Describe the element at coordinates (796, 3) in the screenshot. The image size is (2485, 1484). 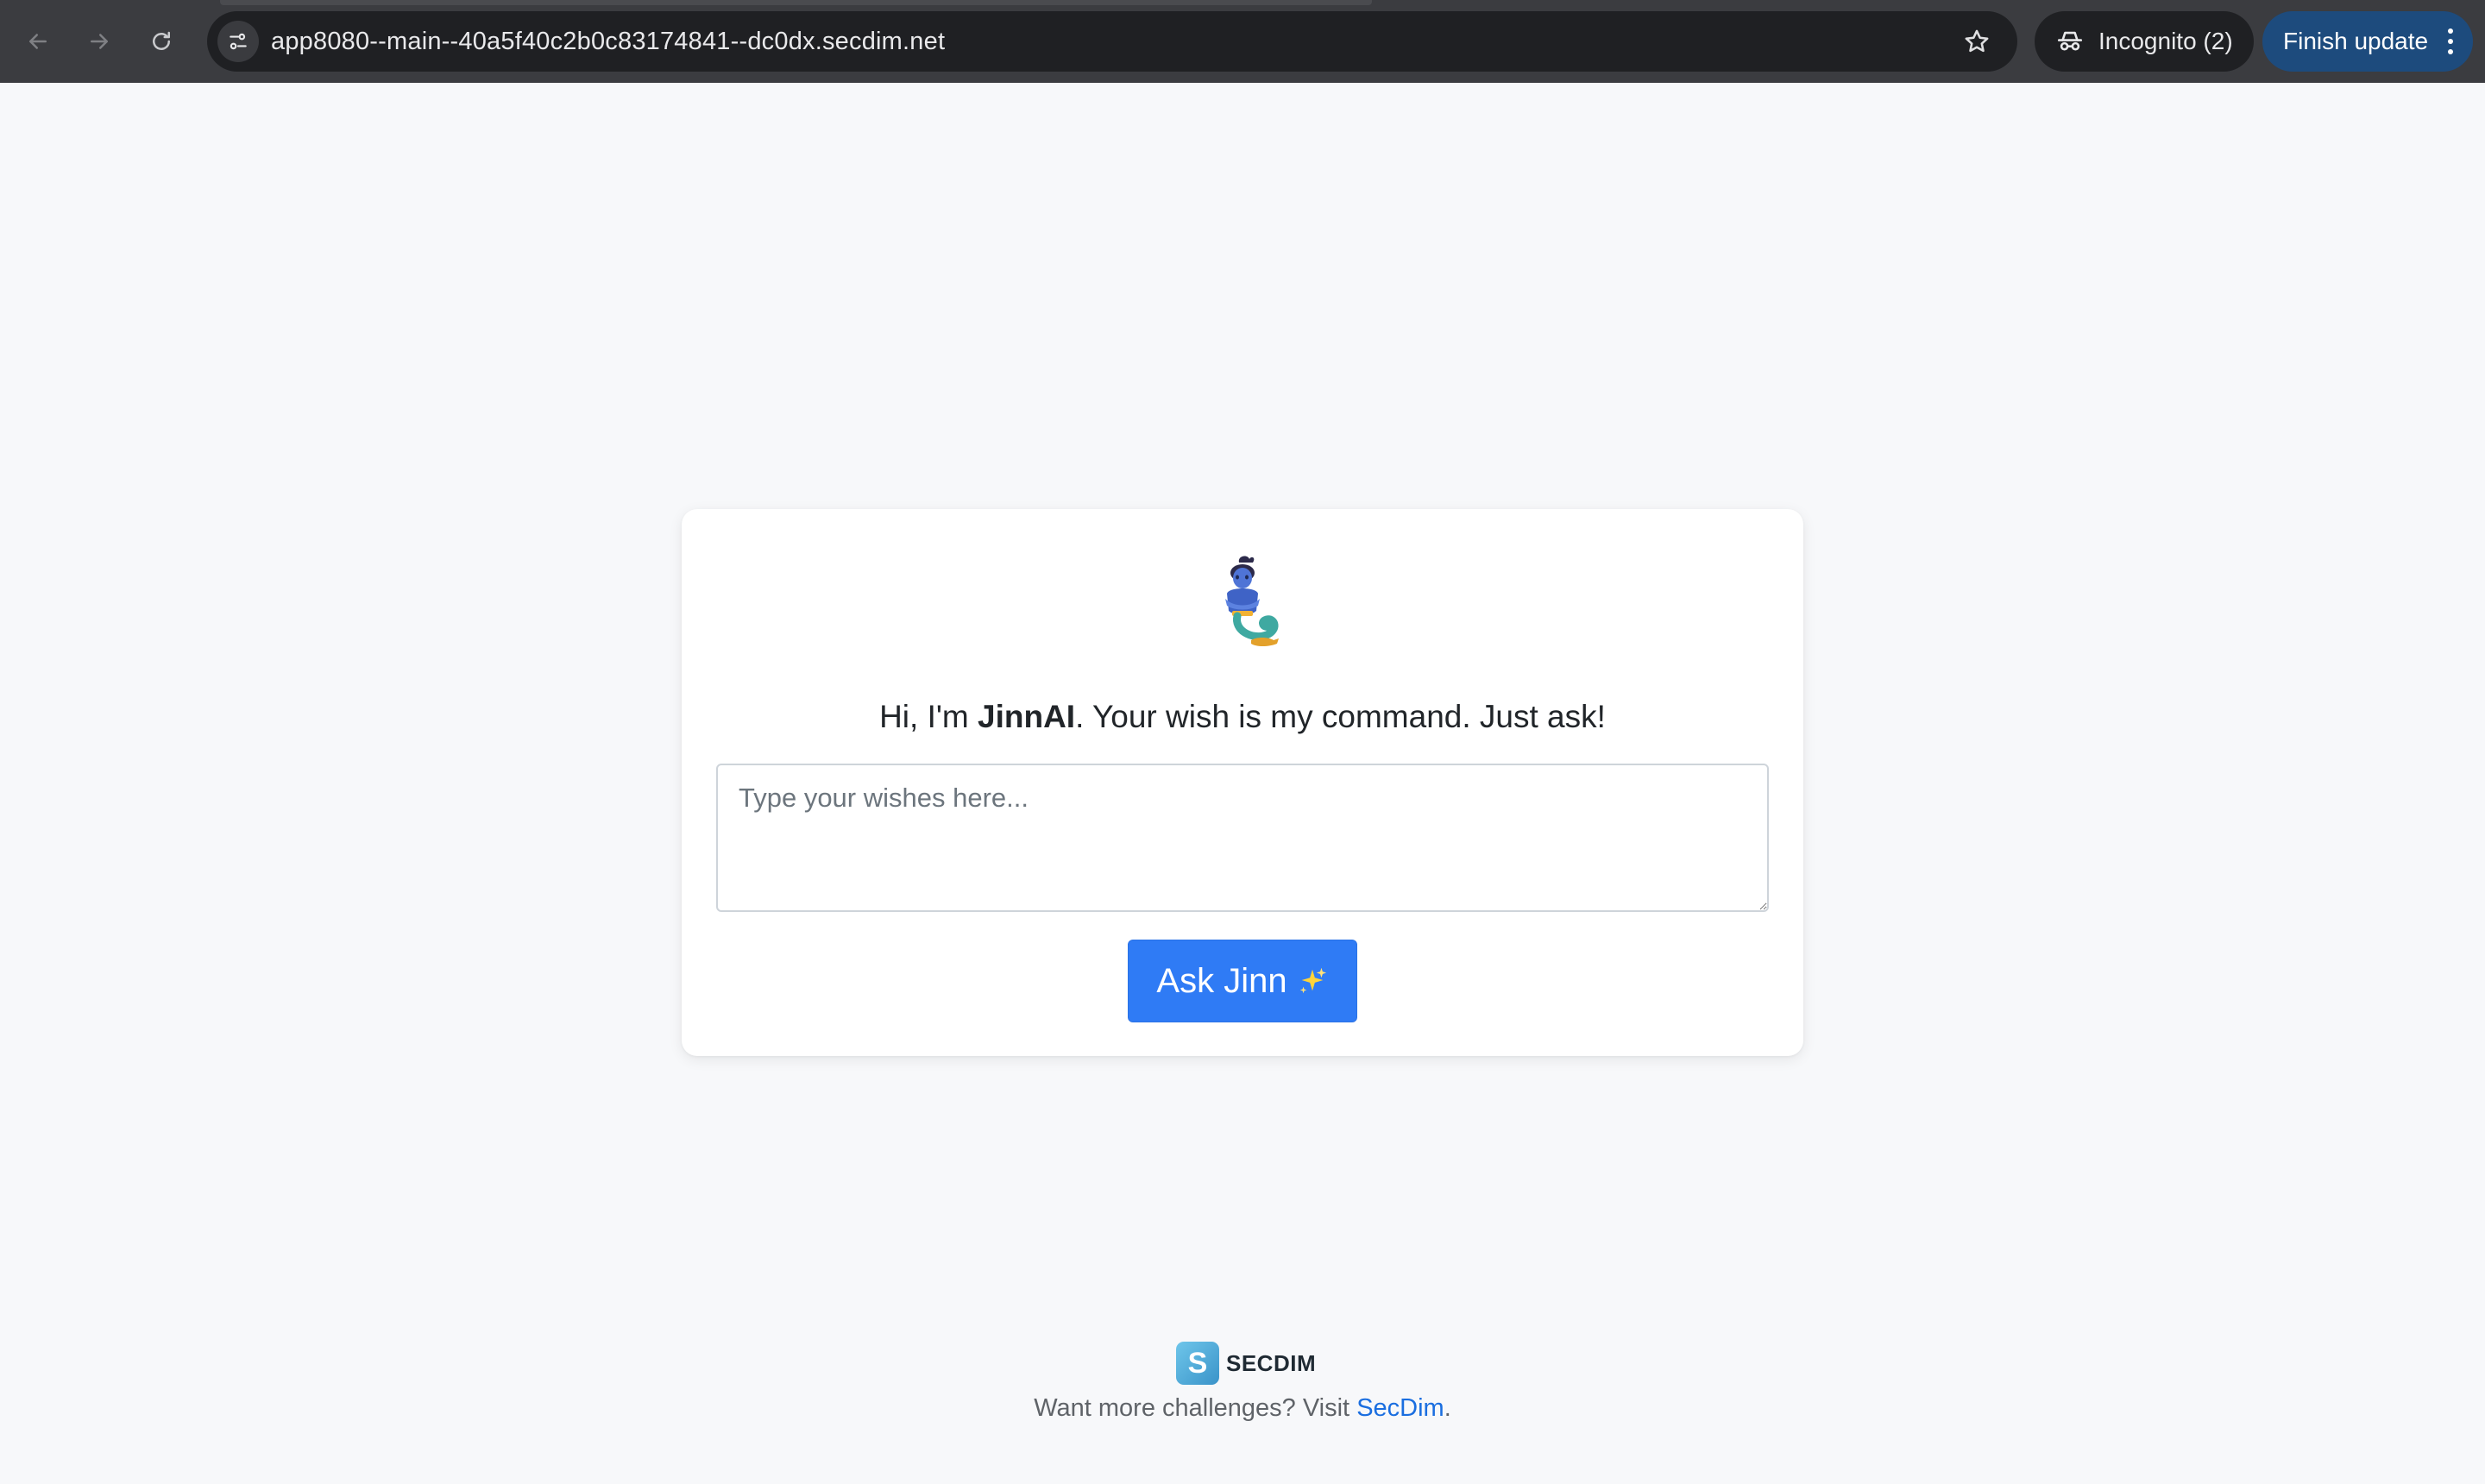
I see `tab-strip` at that location.